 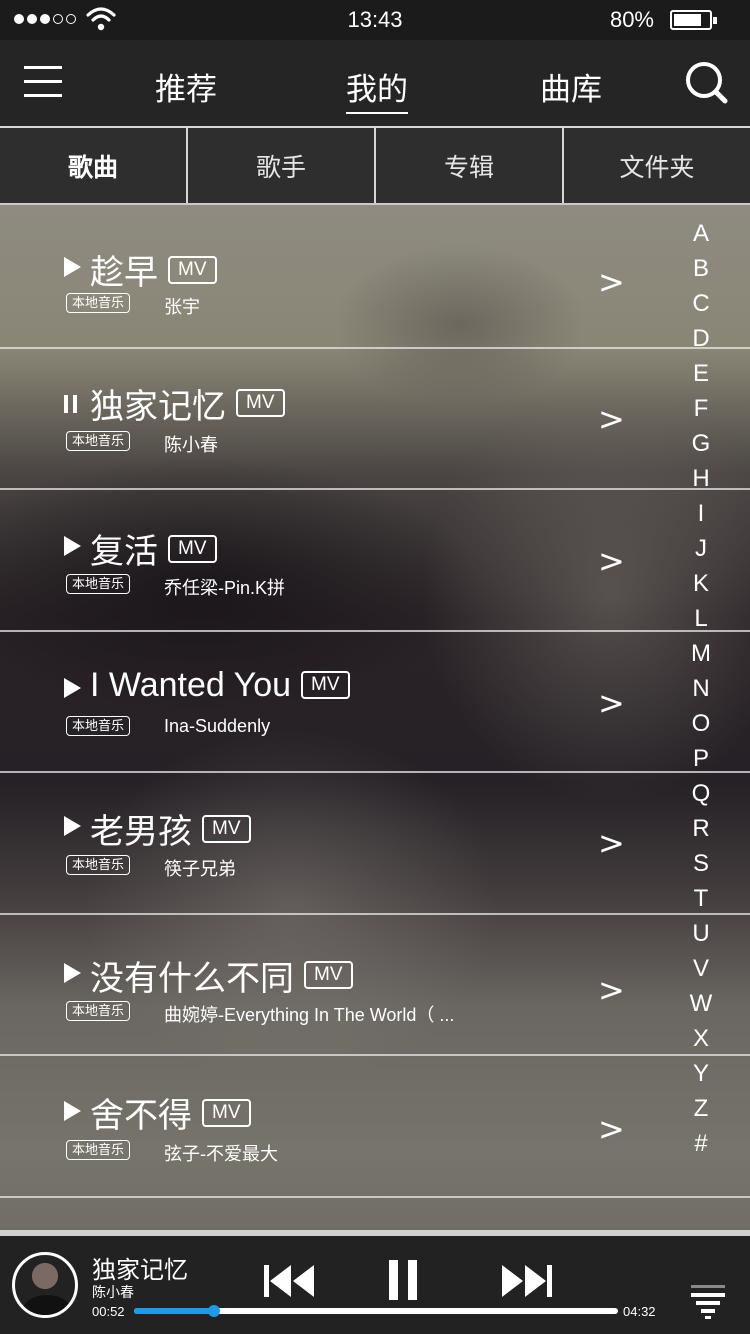 I want to click on alphabet-letter: H, so click(x=701, y=478).